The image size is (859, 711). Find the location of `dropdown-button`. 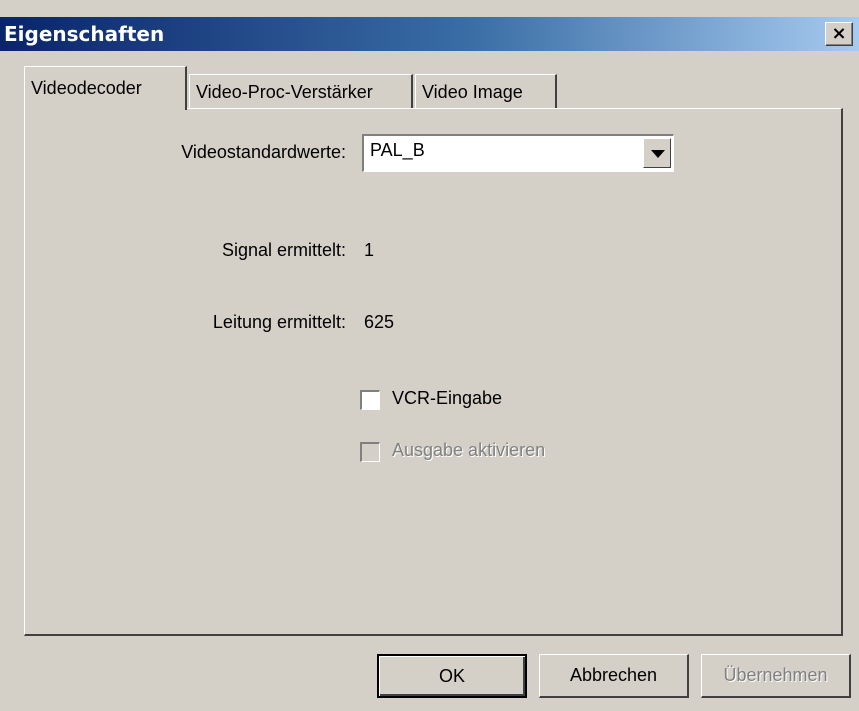

dropdown-button is located at coordinates (657, 153).